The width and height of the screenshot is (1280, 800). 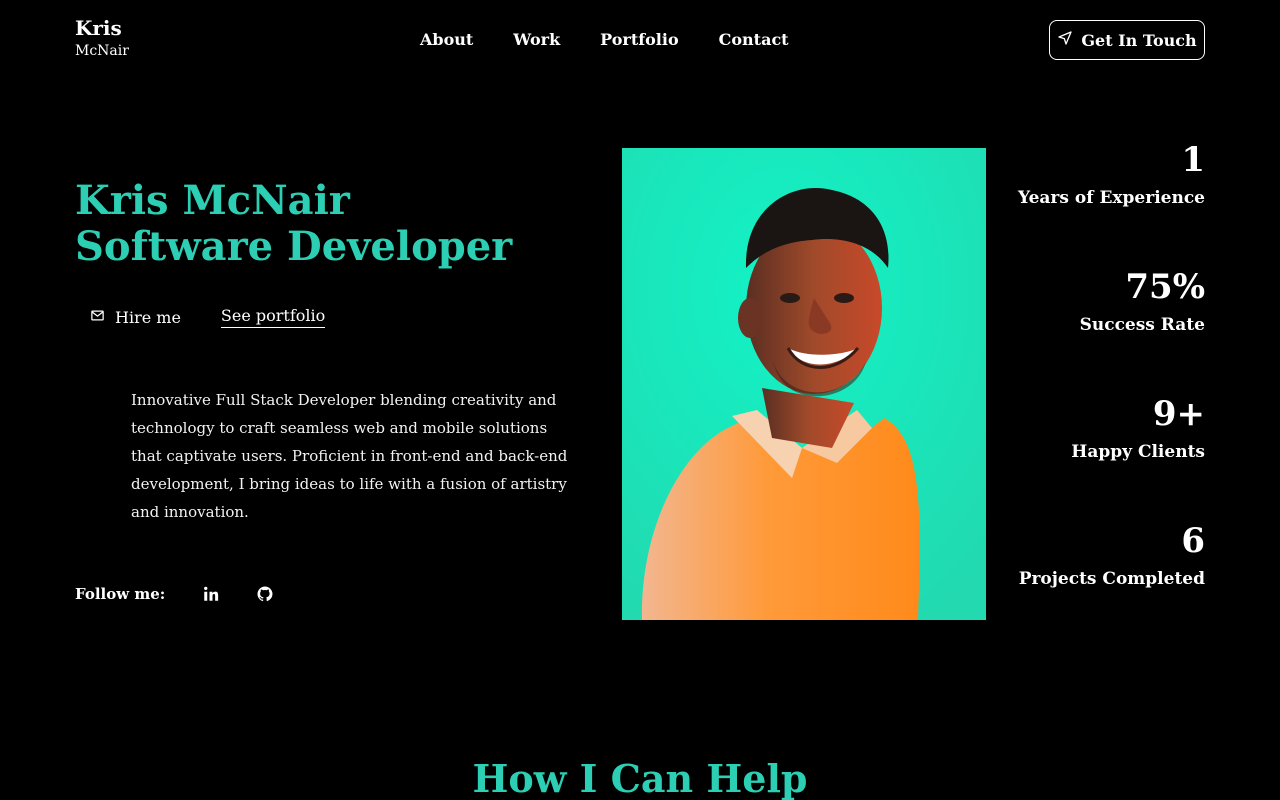 I want to click on stat-value: 75%, so click(x=1165, y=287).